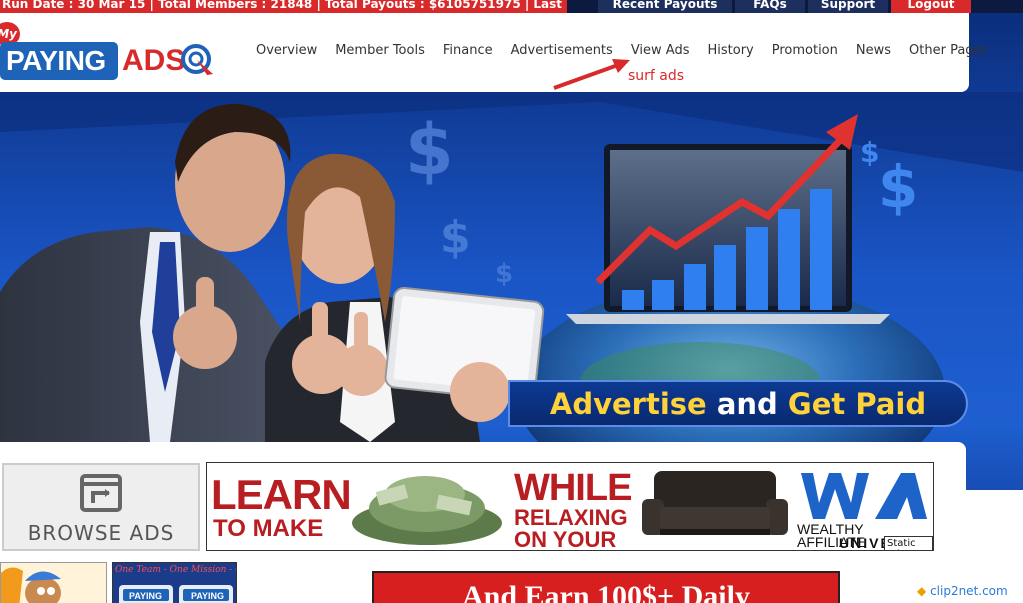  What do you see at coordinates (208, 596) in the screenshot?
I see `thumb-paying-2: PAYING` at bounding box center [208, 596].